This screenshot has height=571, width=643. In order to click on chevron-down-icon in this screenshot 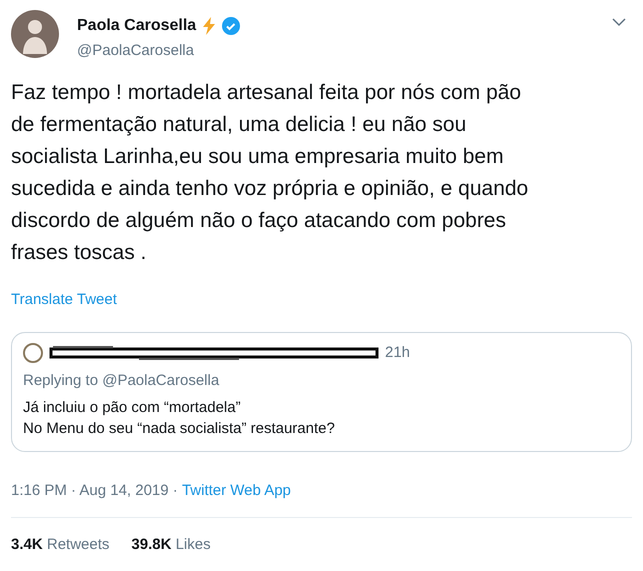, I will do `click(619, 22)`.